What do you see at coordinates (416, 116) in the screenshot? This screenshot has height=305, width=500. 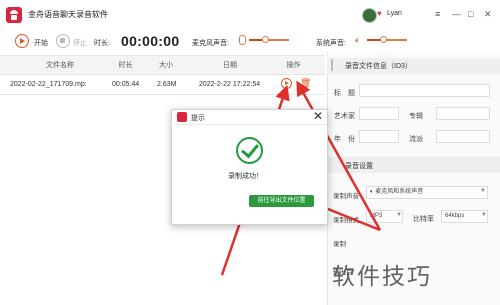 I see `album-field-label: 专辑` at bounding box center [416, 116].